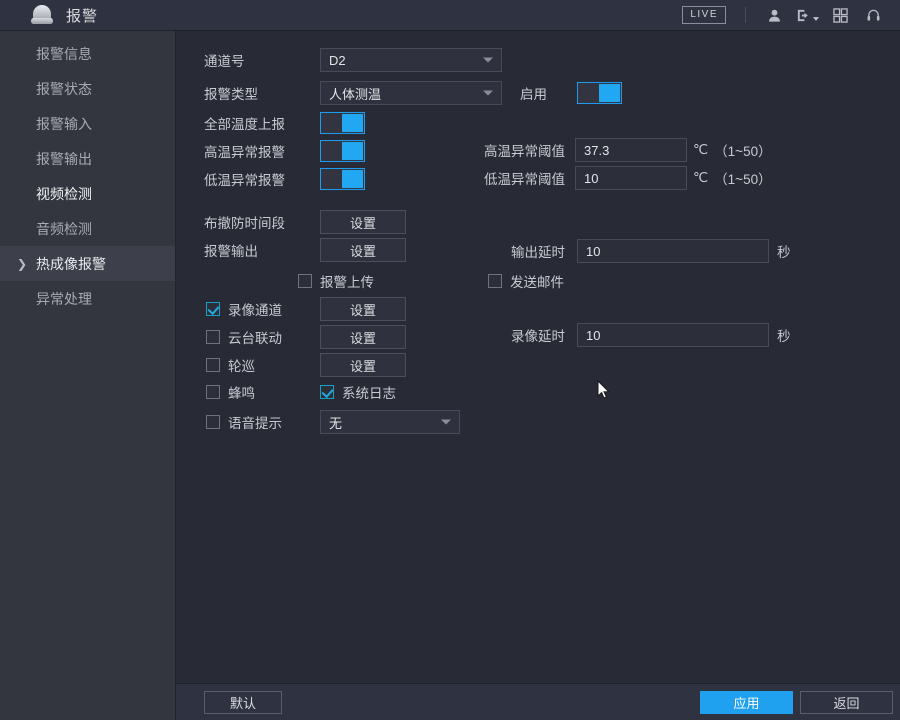 Image resolution: width=900 pixels, height=720 pixels. Describe the element at coordinates (87, 158) in the screenshot. I see `sidebar-item-alarm-output: 报警输出` at that location.